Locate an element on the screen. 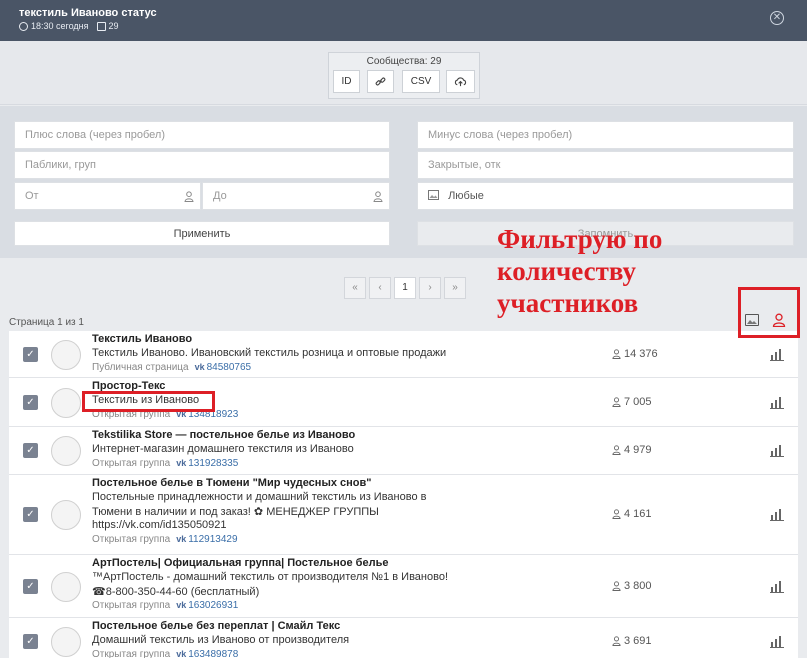  members-count: 14 376 is located at coordinates (635, 354).